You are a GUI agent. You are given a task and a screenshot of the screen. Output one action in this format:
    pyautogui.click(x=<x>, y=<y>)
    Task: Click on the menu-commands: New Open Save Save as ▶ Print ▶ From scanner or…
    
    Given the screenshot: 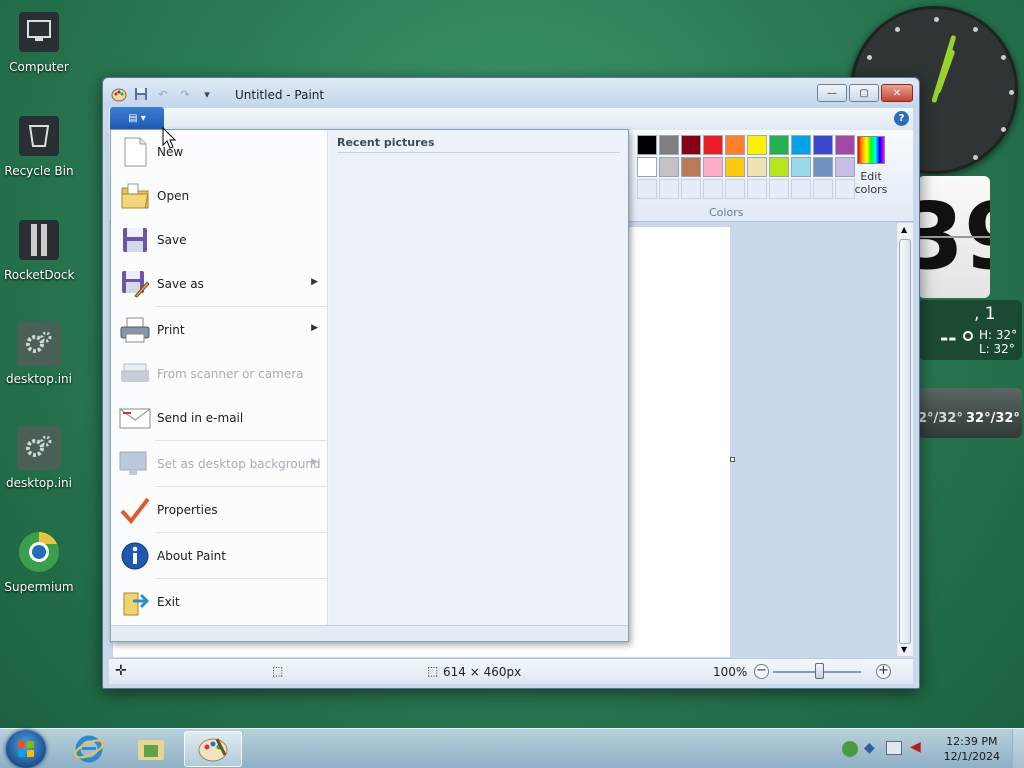 What is the action you would take?
    pyautogui.click(x=219, y=377)
    